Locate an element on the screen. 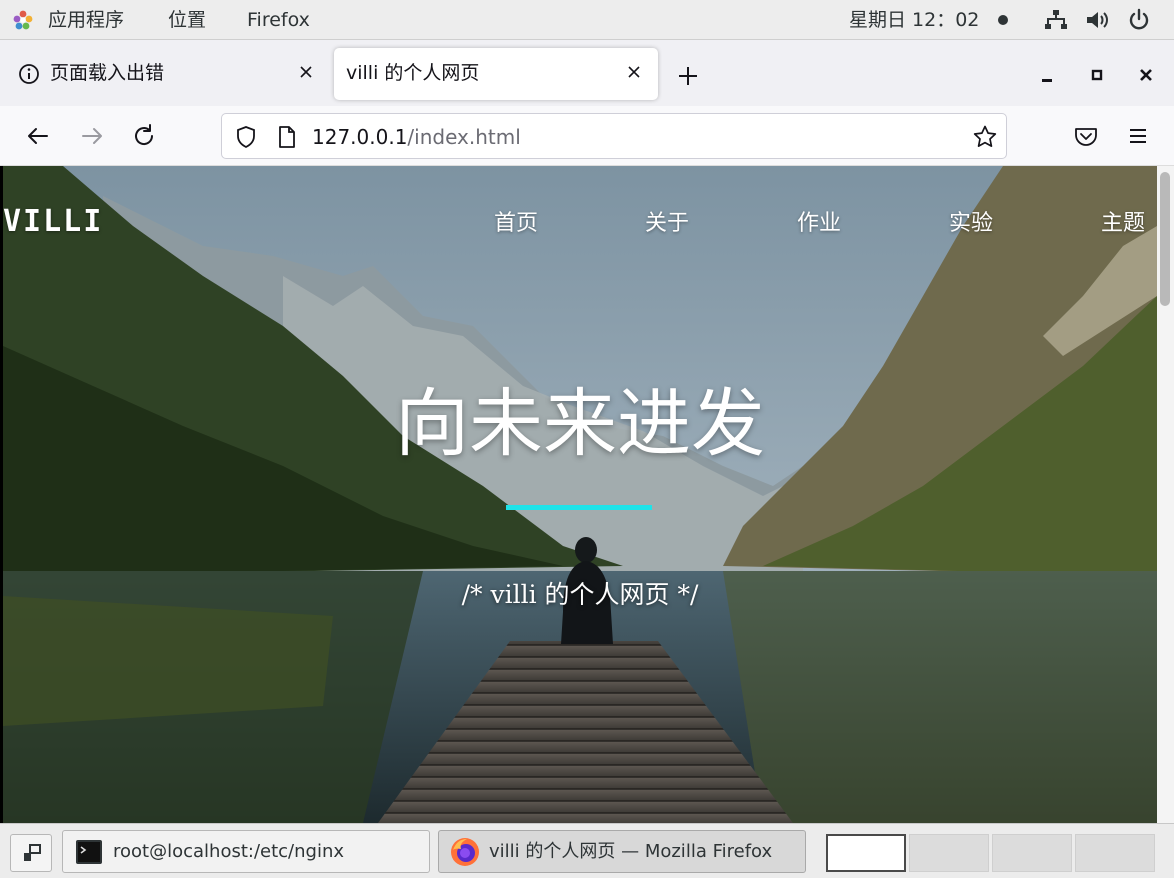 The image size is (1174, 878). url-path: /index.html is located at coordinates (464, 137).